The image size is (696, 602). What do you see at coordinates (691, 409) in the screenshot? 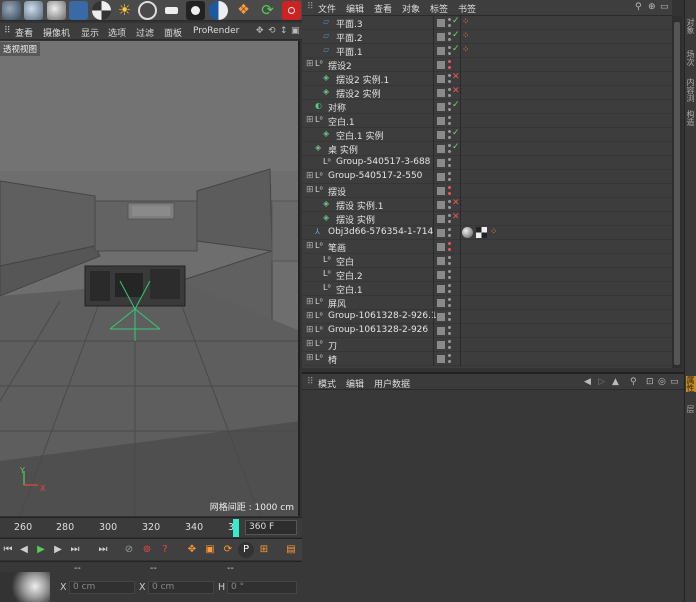
I see `dock-tab-layers: 层` at bounding box center [691, 409].